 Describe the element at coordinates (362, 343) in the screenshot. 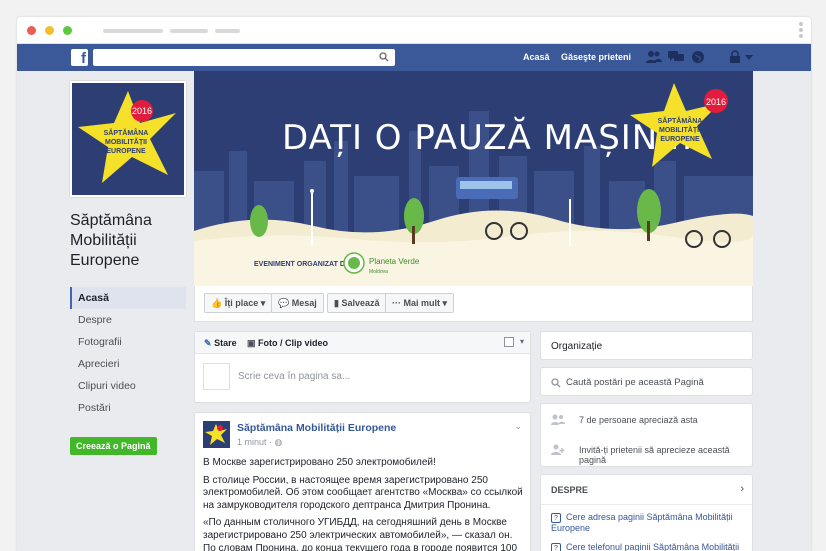

I see `composer-tabs: ✎ Stare ▣ Foto / Clip video ▾` at that location.